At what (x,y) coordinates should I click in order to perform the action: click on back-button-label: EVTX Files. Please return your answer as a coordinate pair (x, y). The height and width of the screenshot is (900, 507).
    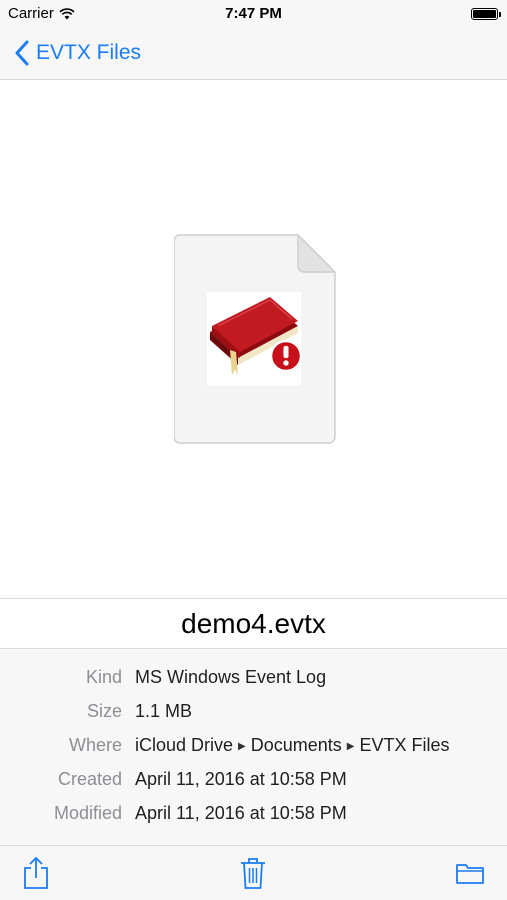
    Looking at the image, I should click on (89, 52).